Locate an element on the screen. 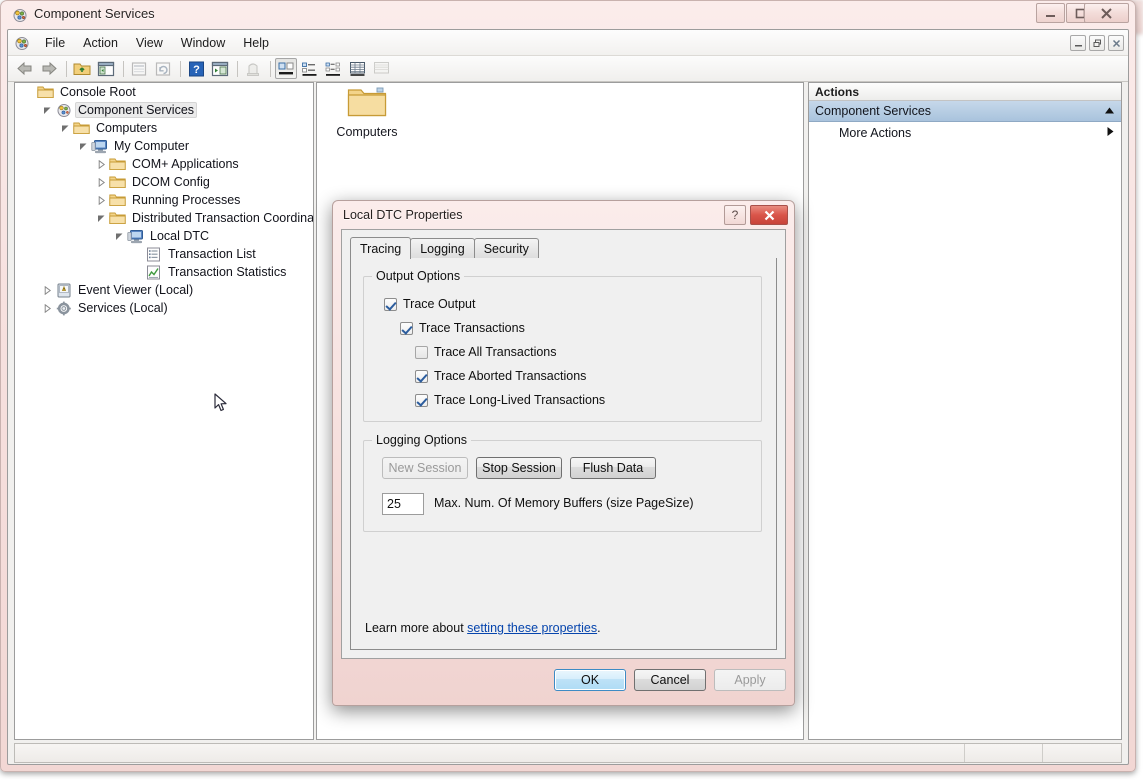  checkbox-label: Trace Long-Lived Transactions is located at coordinates (520, 400).